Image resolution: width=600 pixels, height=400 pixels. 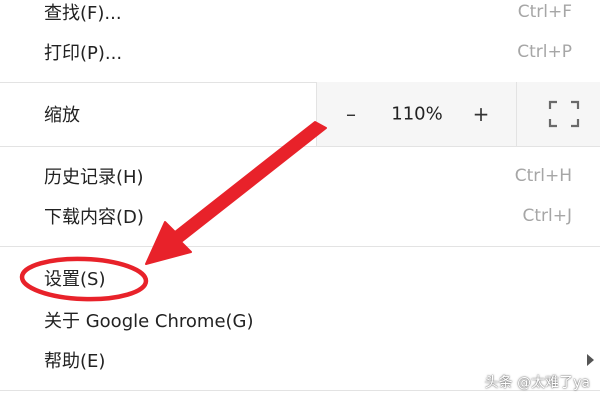 I want to click on fullscreen-icon, so click(x=564, y=114).